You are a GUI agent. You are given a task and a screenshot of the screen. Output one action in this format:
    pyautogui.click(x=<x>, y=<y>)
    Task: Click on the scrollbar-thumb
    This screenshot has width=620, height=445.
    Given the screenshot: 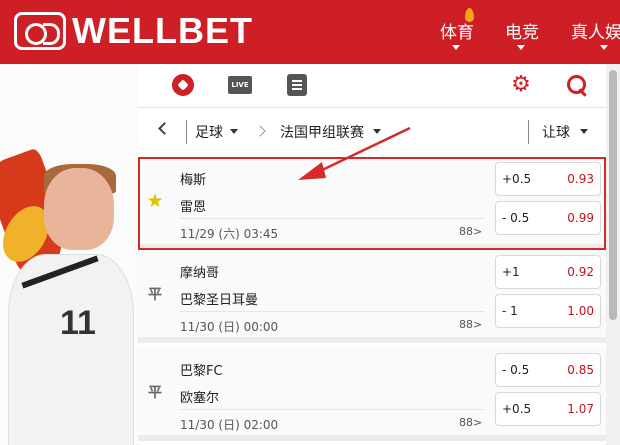 What is the action you would take?
    pyautogui.click(x=613, y=195)
    